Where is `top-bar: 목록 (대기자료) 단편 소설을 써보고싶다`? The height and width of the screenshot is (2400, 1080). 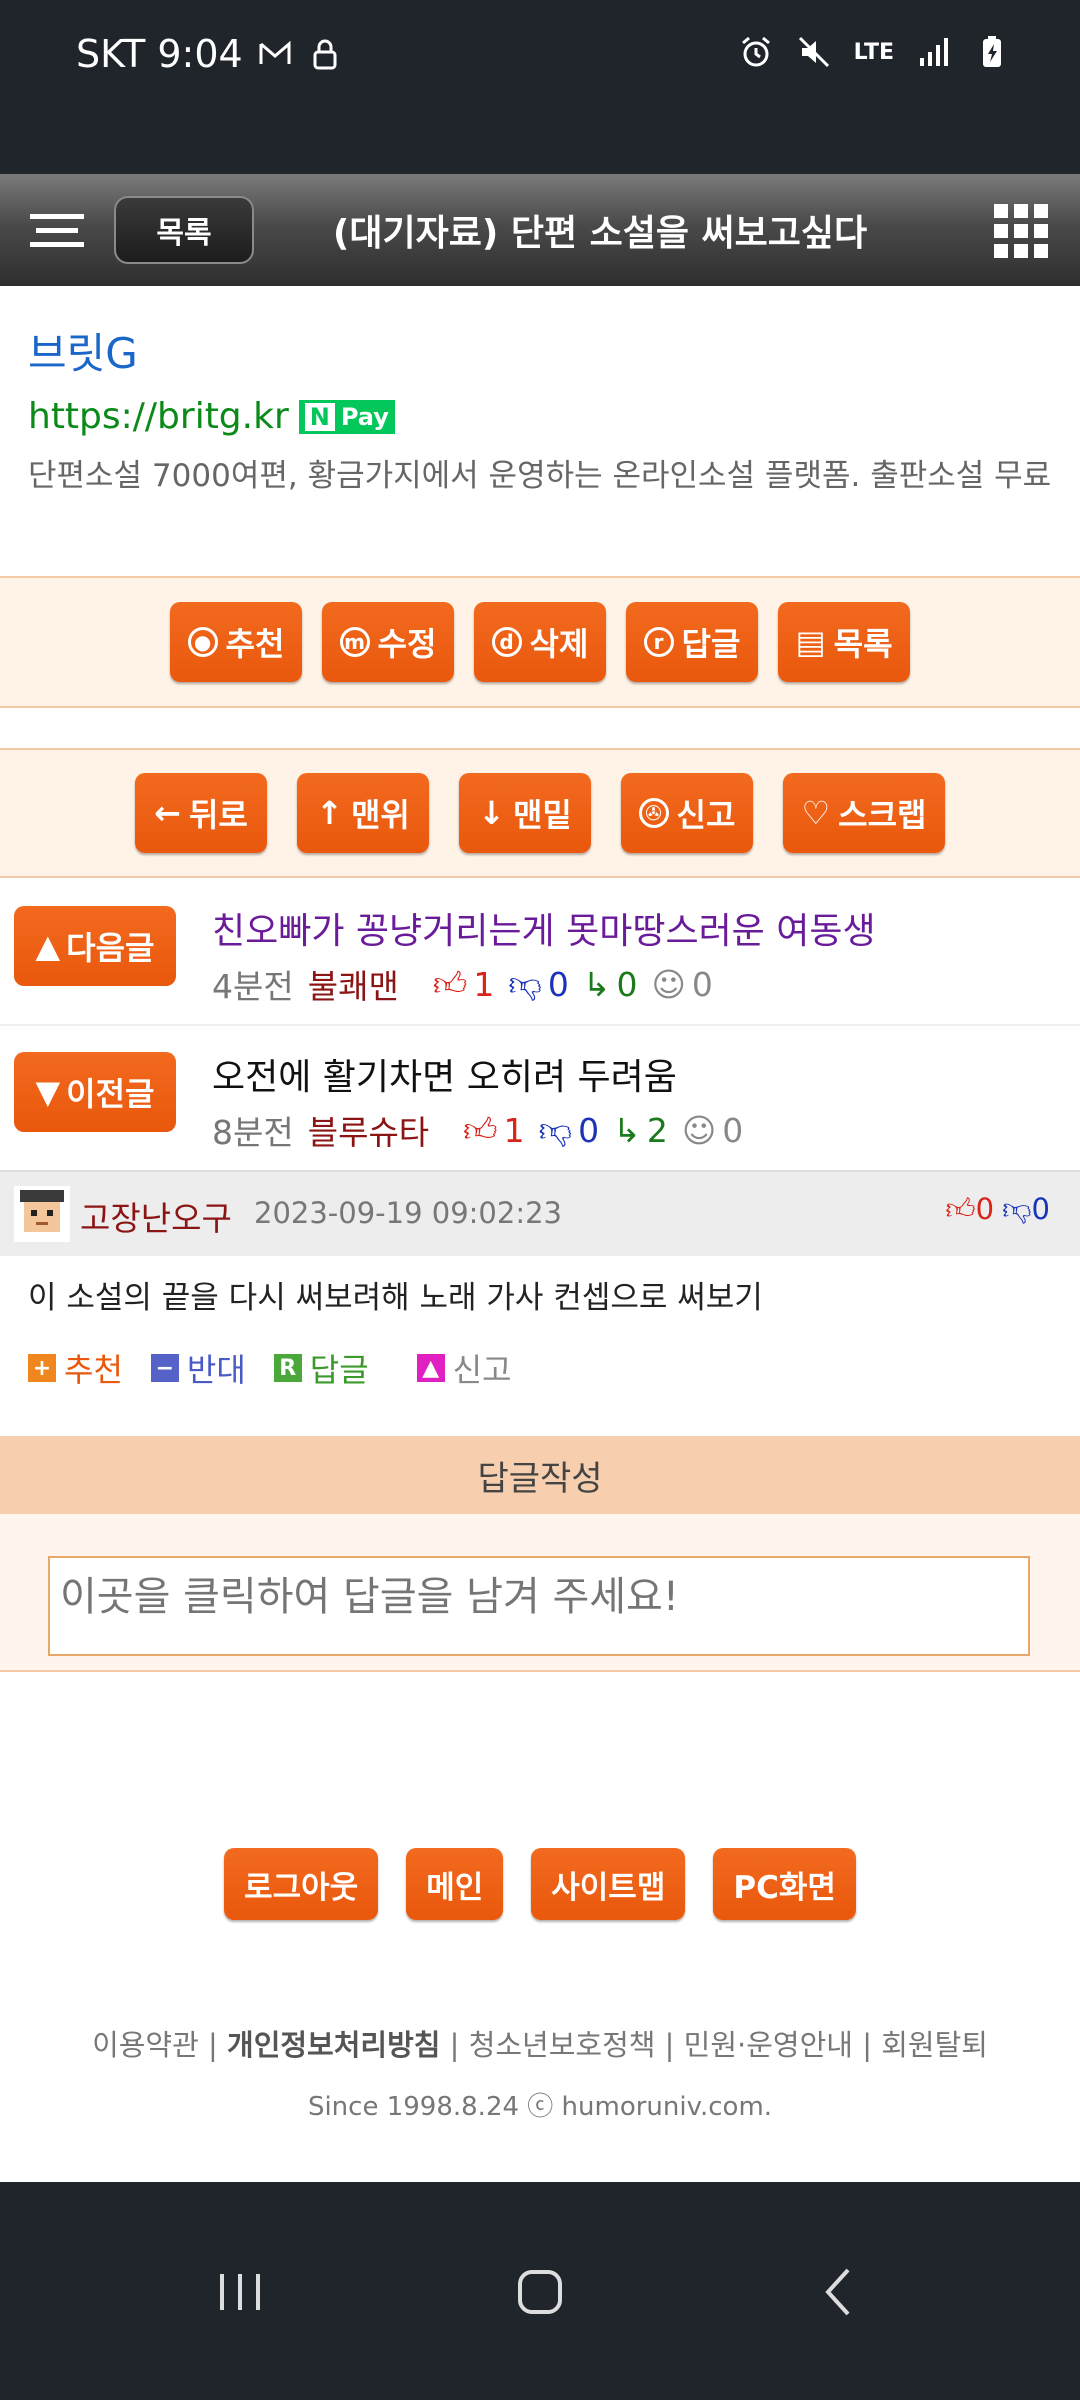
top-bar: 목록 (대기자료) 단편 소설을 써보고싶다 is located at coordinates (540, 230).